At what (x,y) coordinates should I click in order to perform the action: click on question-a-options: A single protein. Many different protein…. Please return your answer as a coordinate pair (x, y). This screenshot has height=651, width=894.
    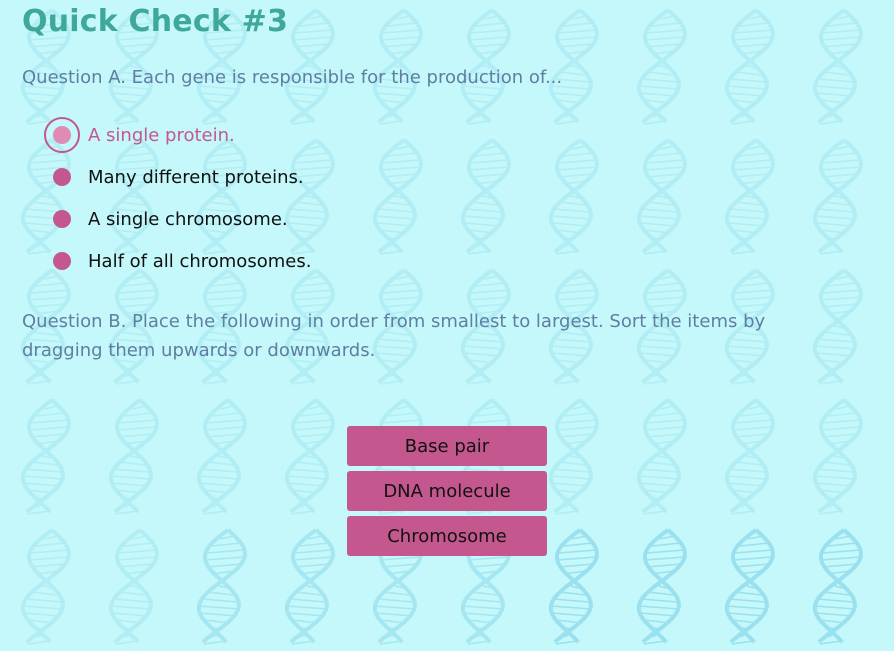
    Looking at the image, I should click on (176, 198).